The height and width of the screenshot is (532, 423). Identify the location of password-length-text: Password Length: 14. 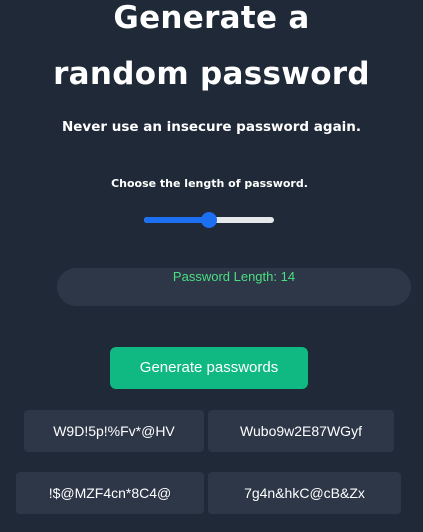
(234, 276).